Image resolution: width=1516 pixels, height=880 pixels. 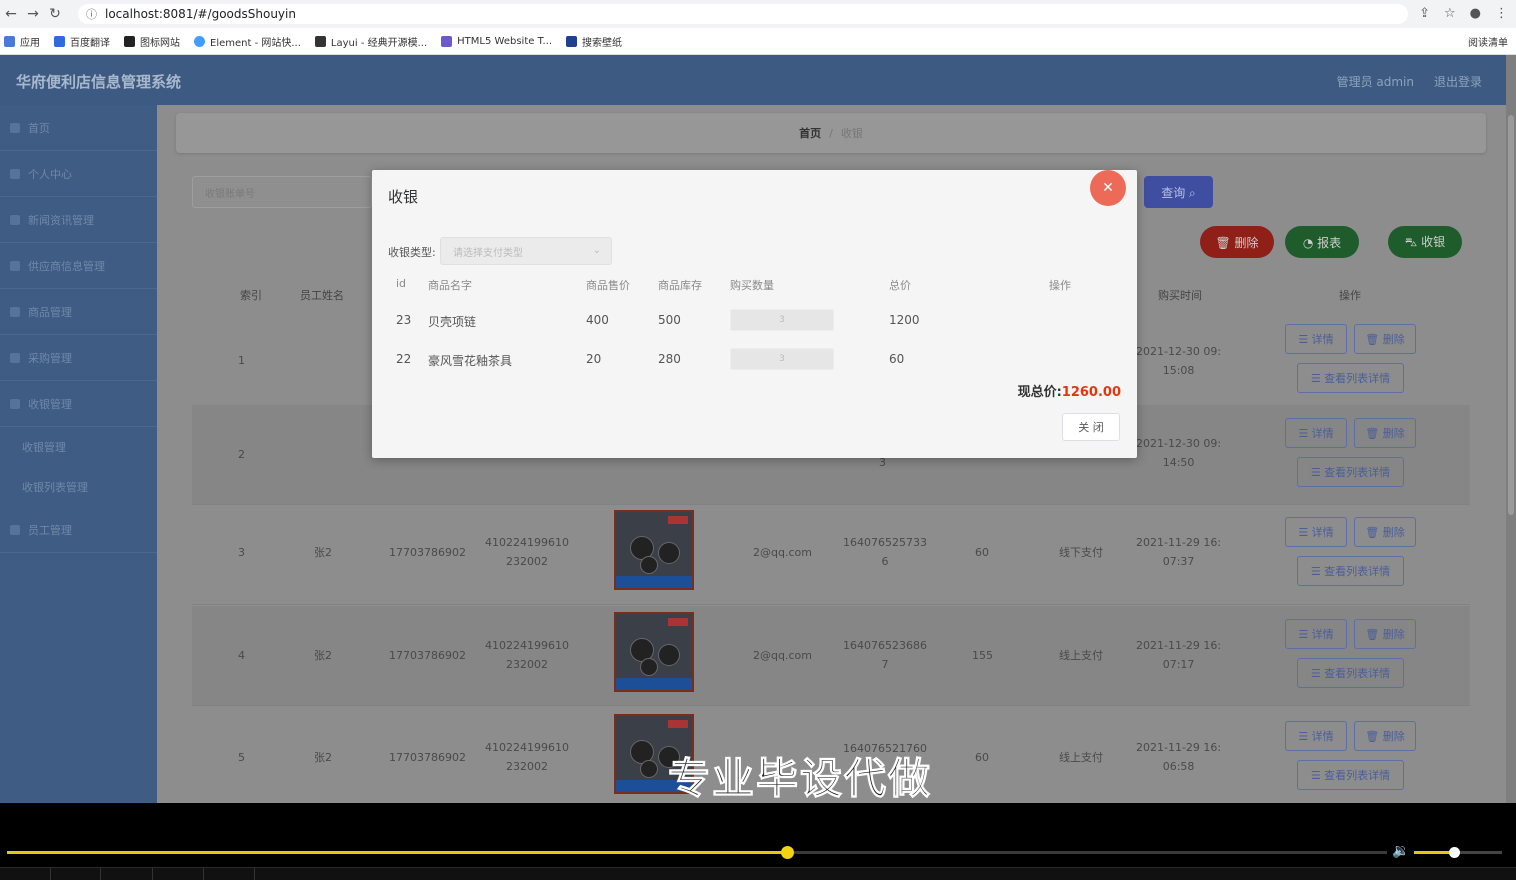 What do you see at coordinates (78, 404) in the screenshot?
I see `sidebar-item-cashier: 收银管理` at bounding box center [78, 404].